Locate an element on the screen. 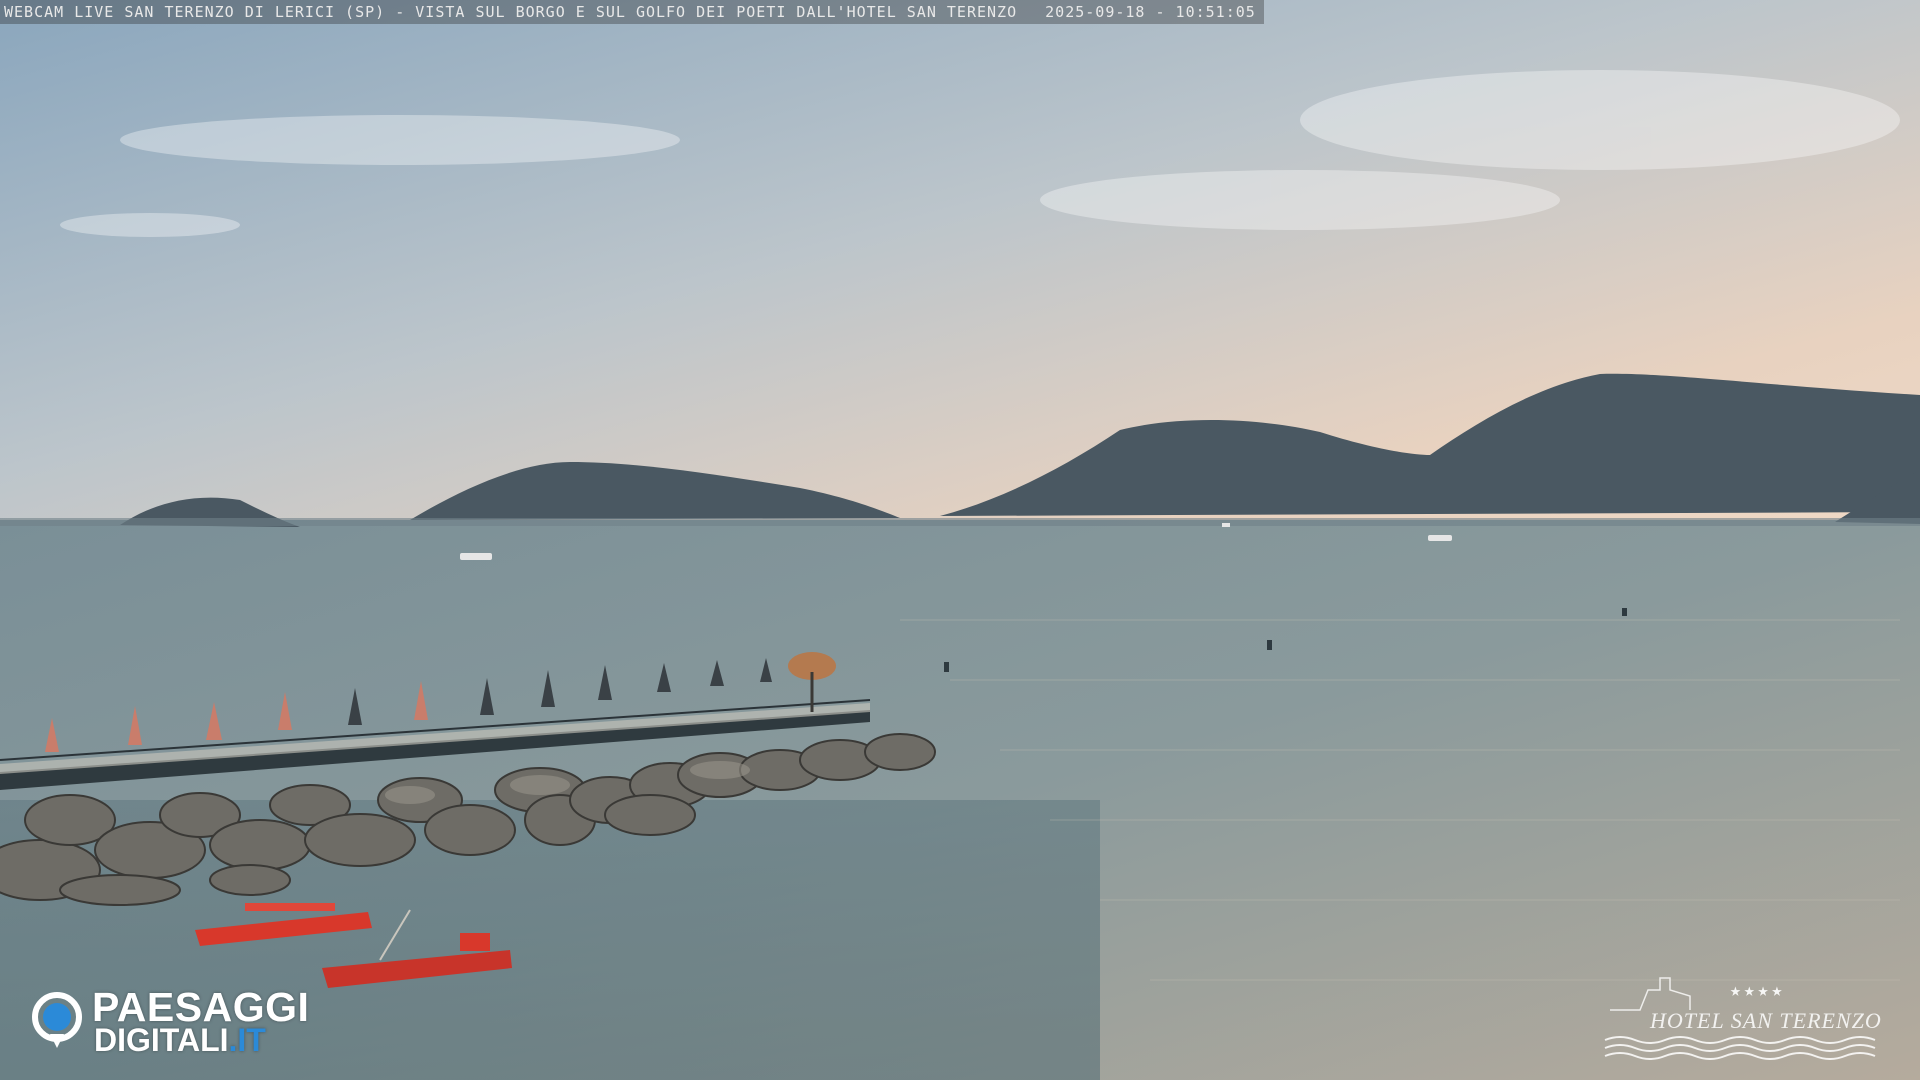  hotel-san-terenzo-logo: ★★★★ HOTEL SAN TERENZO is located at coordinates (1750, 1015).